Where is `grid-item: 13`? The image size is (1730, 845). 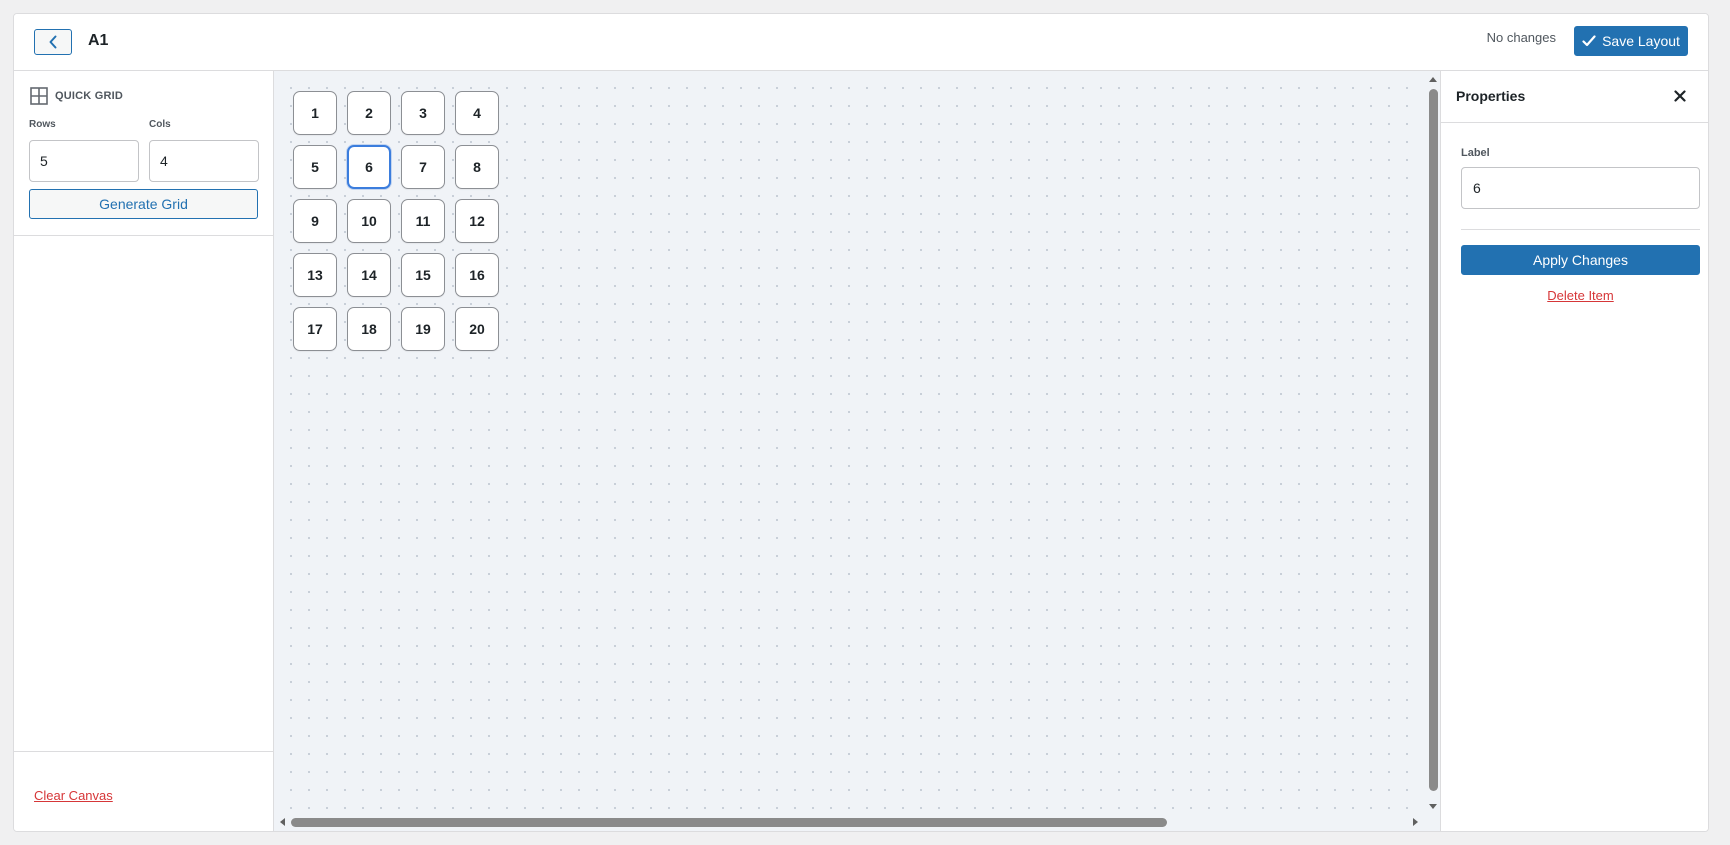
grid-item: 13 is located at coordinates (315, 275).